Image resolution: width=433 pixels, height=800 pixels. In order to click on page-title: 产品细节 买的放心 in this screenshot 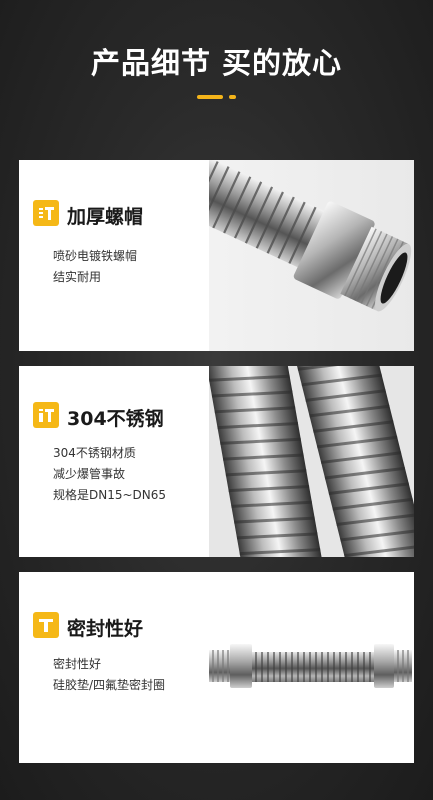, I will do `click(216, 63)`.